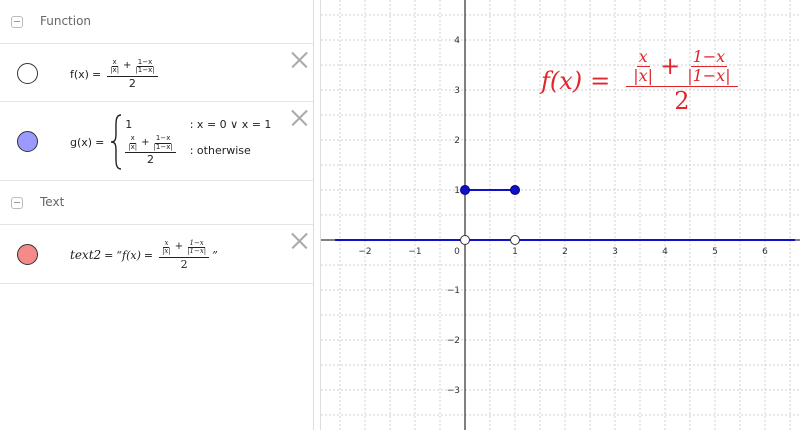  Describe the element at coordinates (414, 252) in the screenshot. I see `x-tick-label: −1` at that location.